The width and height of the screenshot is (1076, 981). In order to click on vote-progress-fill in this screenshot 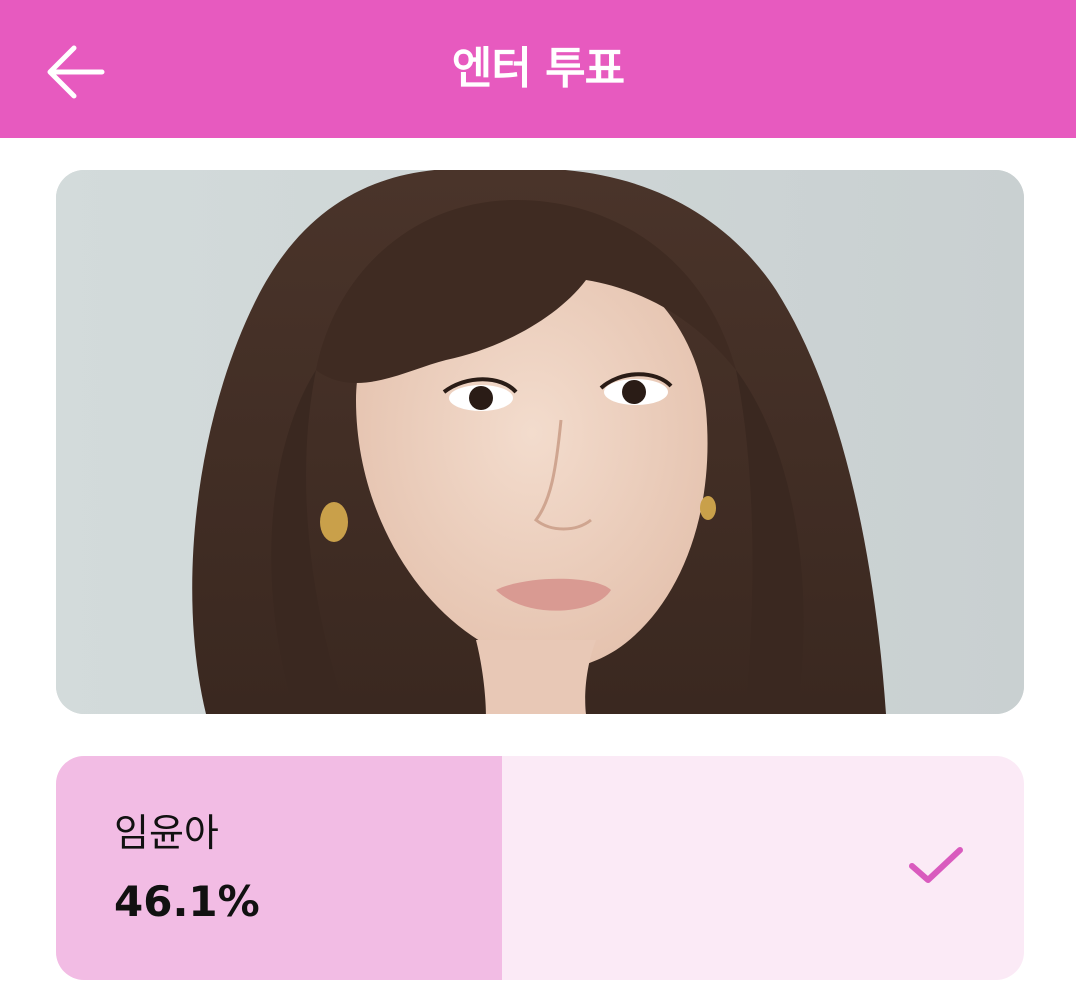, I will do `click(279, 868)`.